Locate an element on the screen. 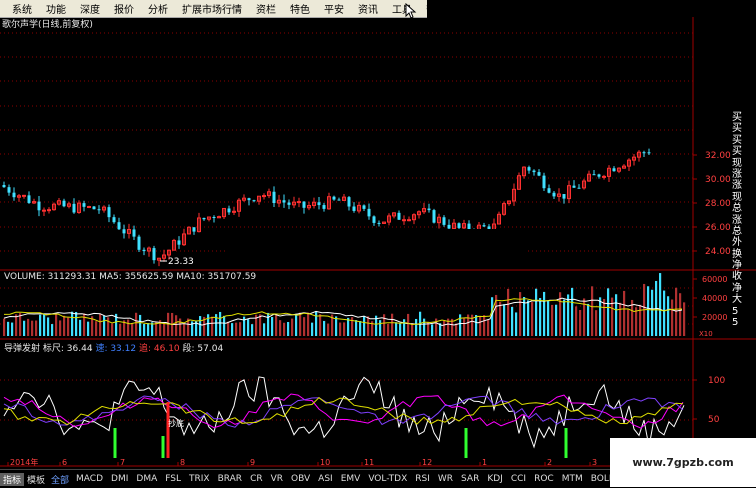 The image size is (756, 488). indicator-tab-vol-tdx: VOL-TDX is located at coordinates (387, 479).